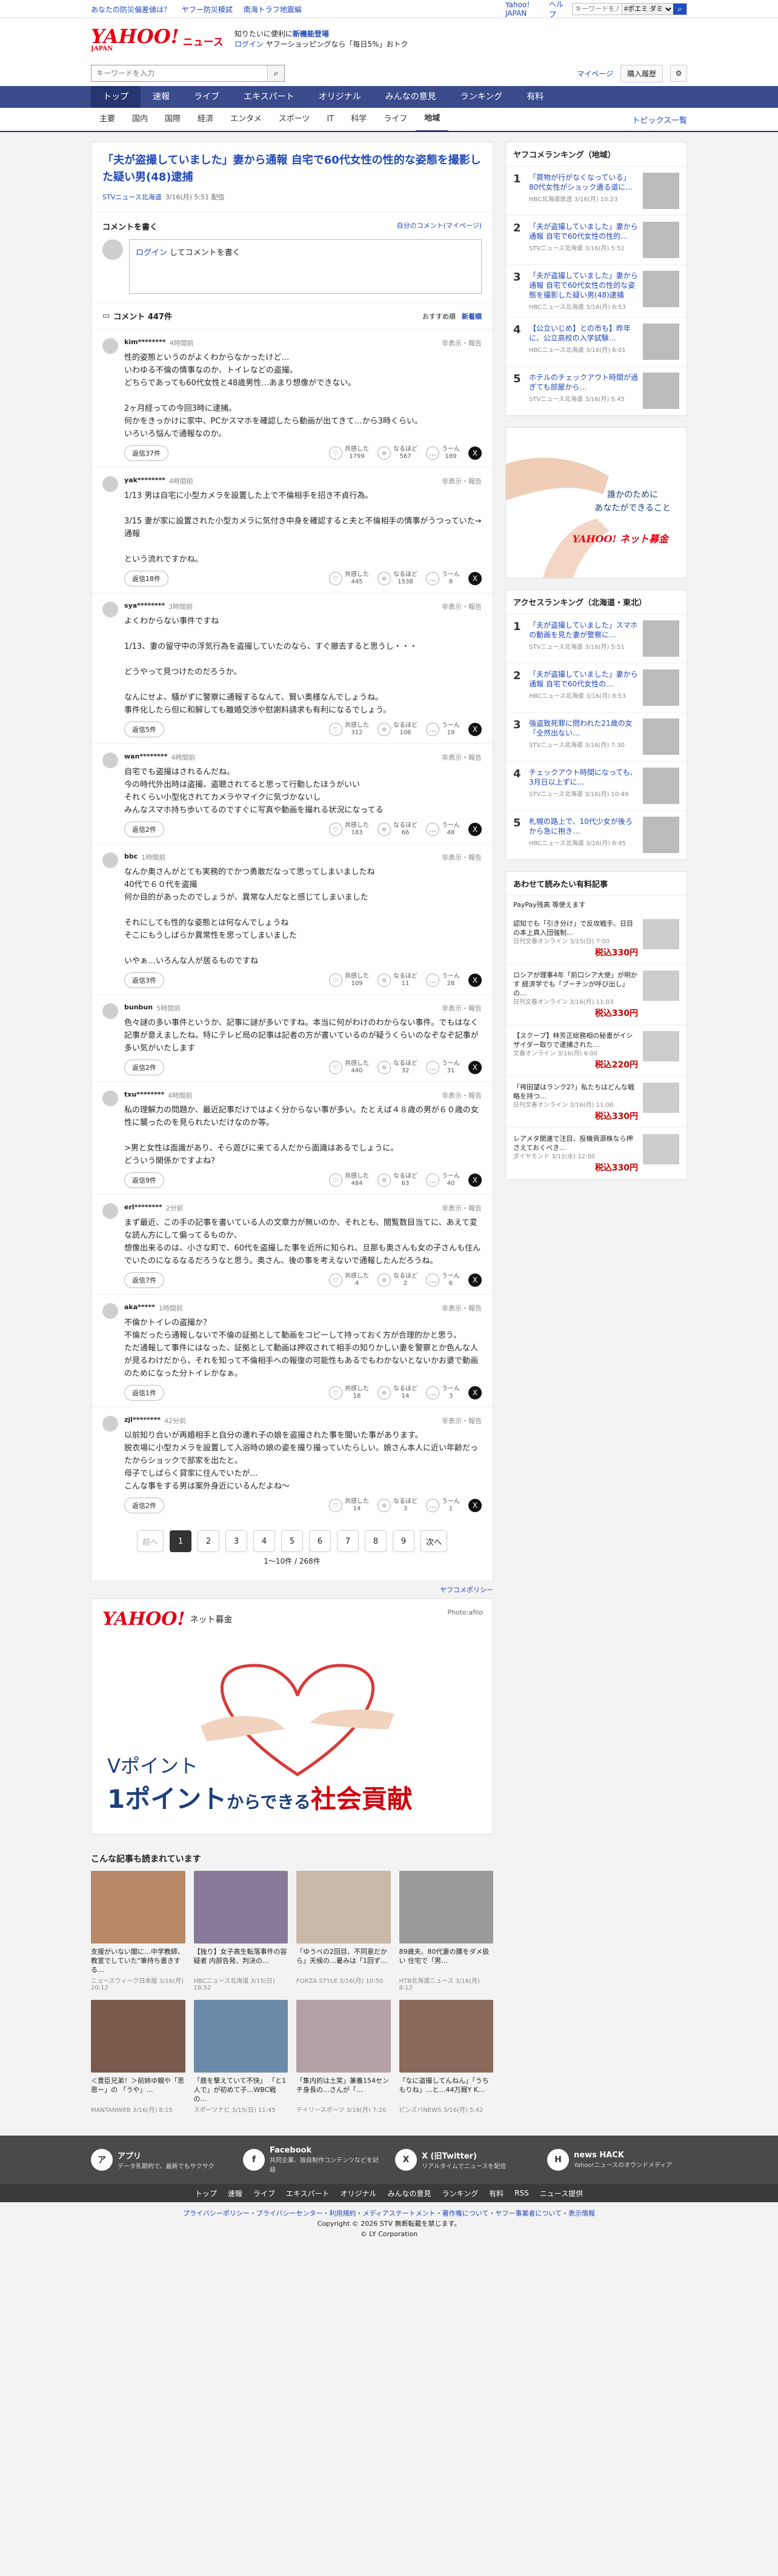 The width and height of the screenshot is (778, 2576). What do you see at coordinates (206, 2193) in the screenshot?
I see `footer-nav-item: トップ` at bounding box center [206, 2193].